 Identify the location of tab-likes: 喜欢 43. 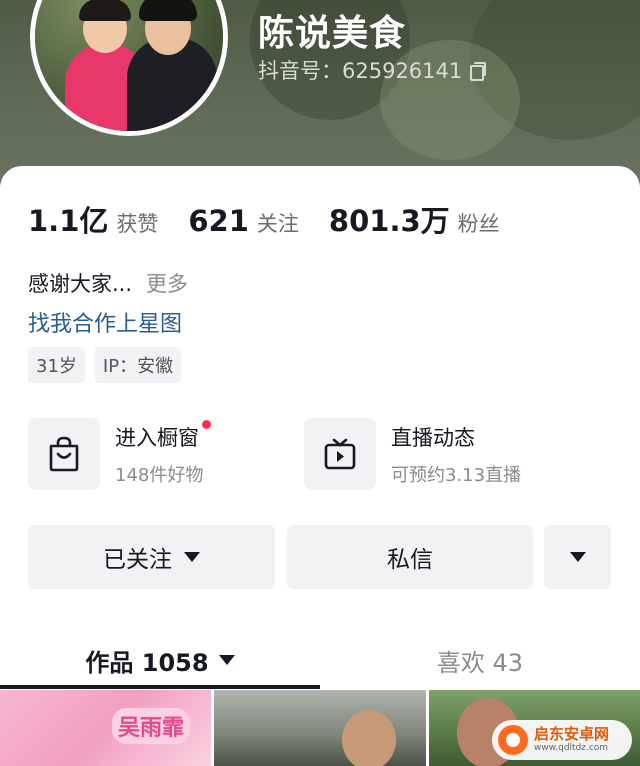
(480, 660).